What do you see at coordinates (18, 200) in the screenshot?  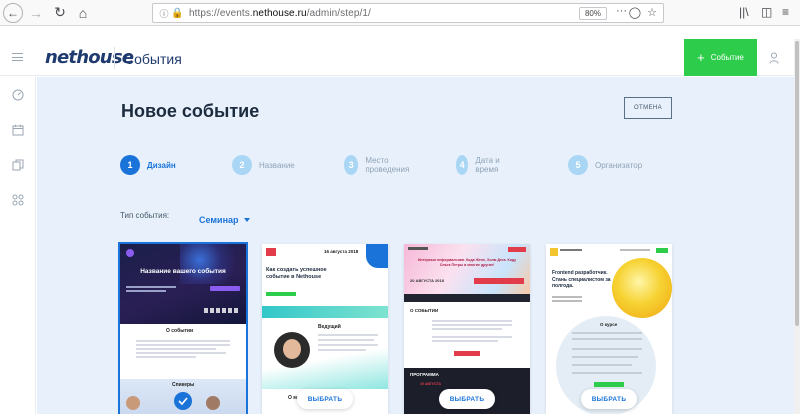 I see `apps-grid-icon` at bounding box center [18, 200].